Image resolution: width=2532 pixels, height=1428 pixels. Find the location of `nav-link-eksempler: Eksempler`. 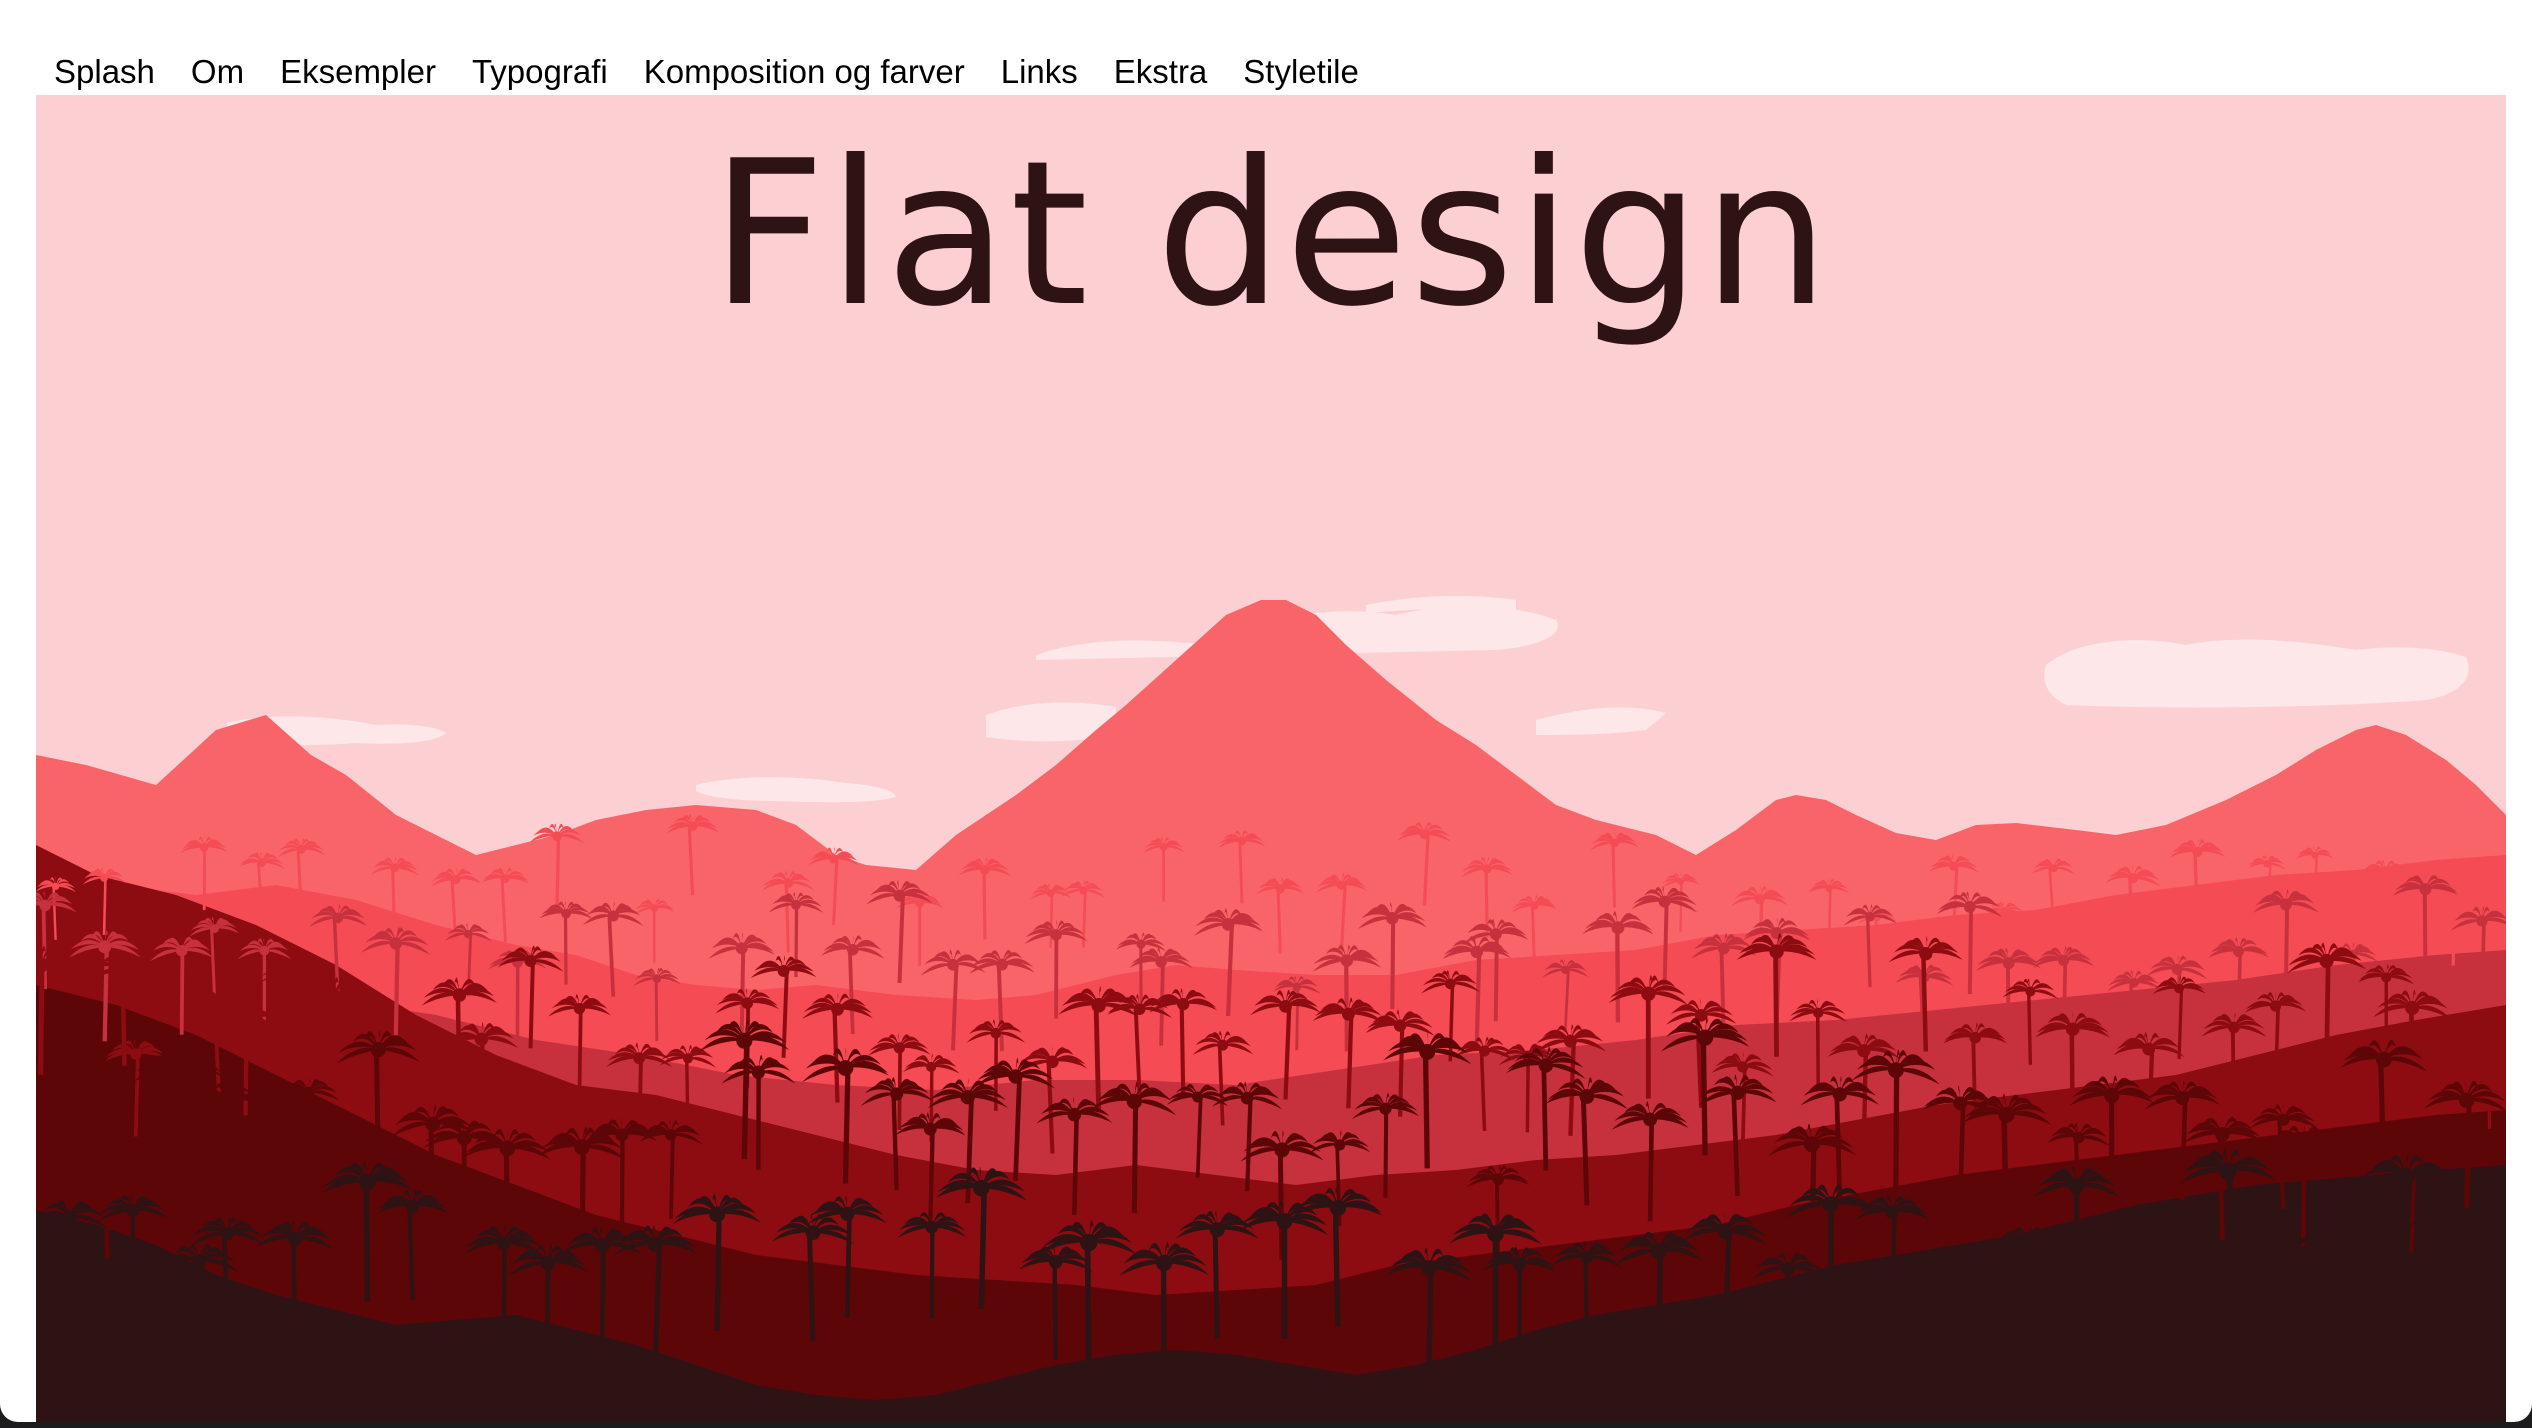

nav-link-eksempler: Eksempler is located at coordinates (358, 72).